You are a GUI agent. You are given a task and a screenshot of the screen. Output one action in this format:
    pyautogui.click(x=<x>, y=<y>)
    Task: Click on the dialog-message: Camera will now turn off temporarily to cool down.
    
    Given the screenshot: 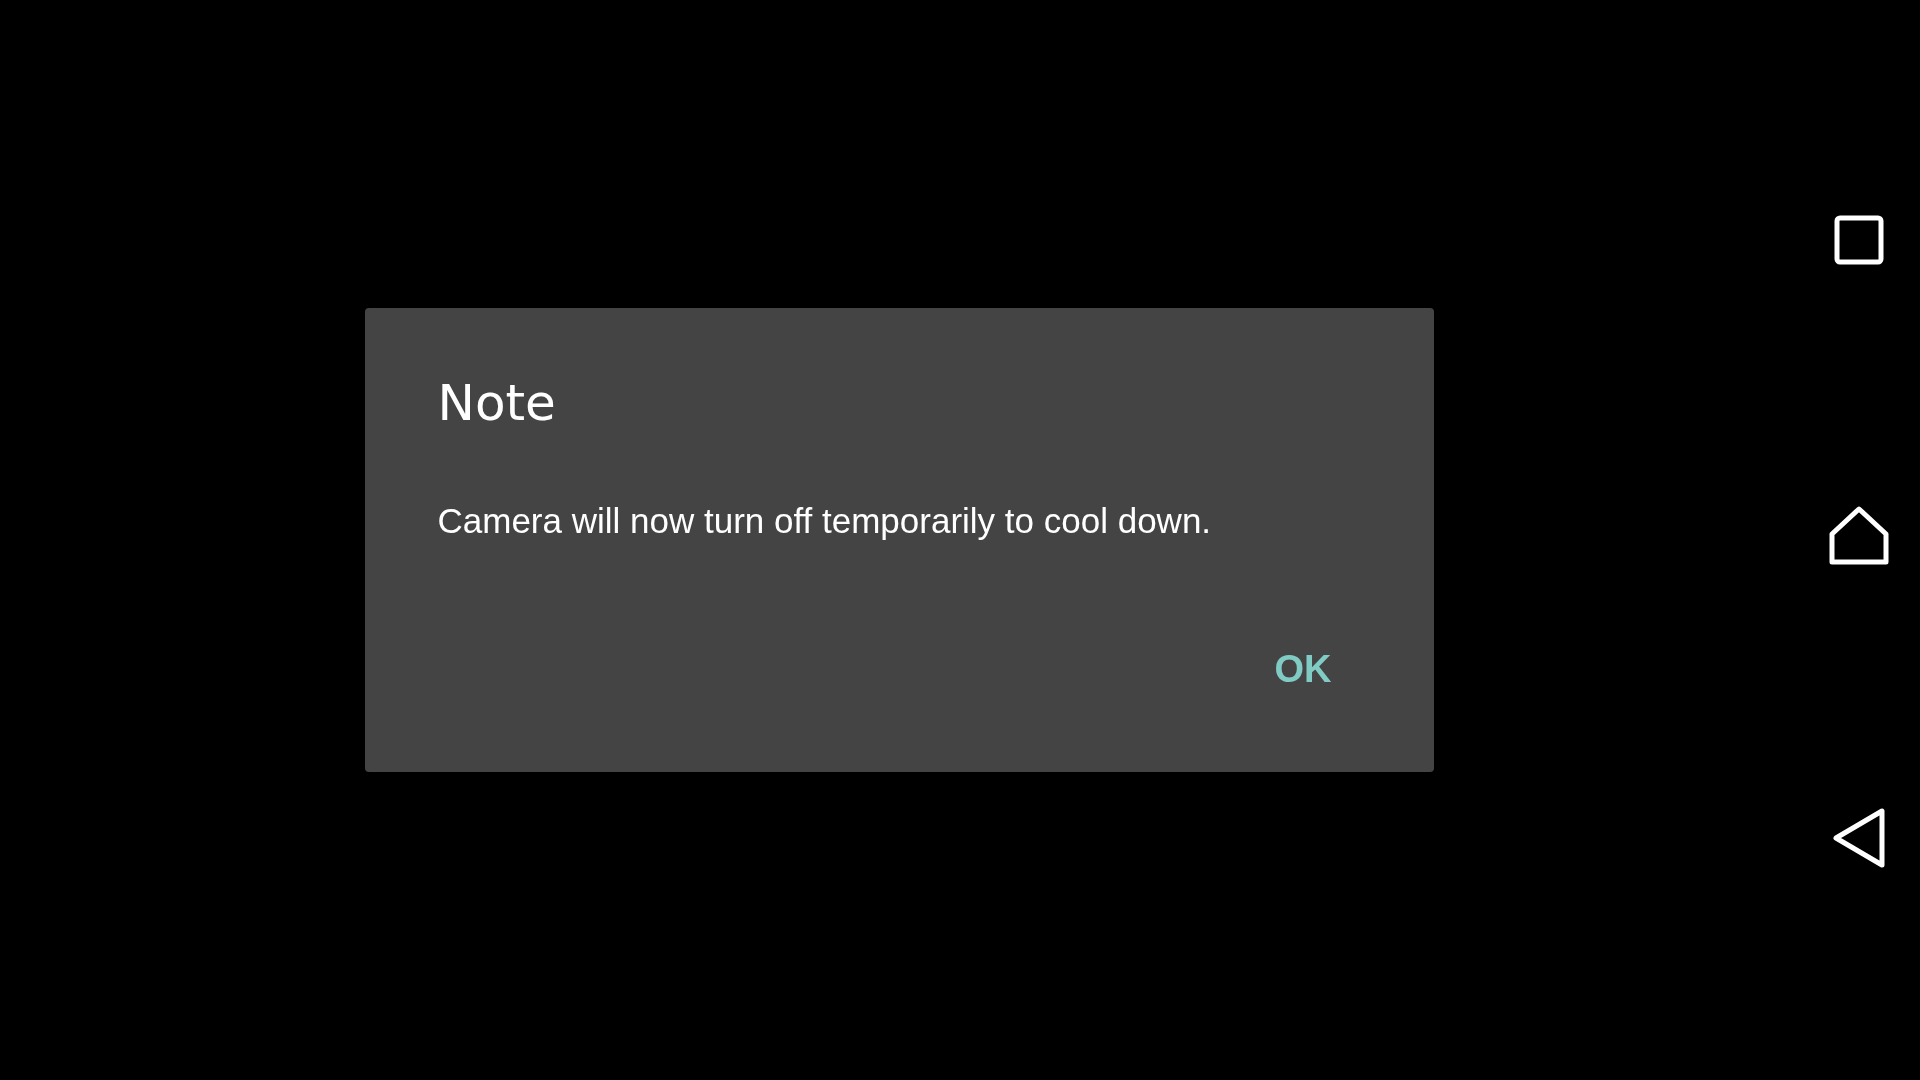 What is the action you would take?
    pyautogui.click(x=825, y=521)
    